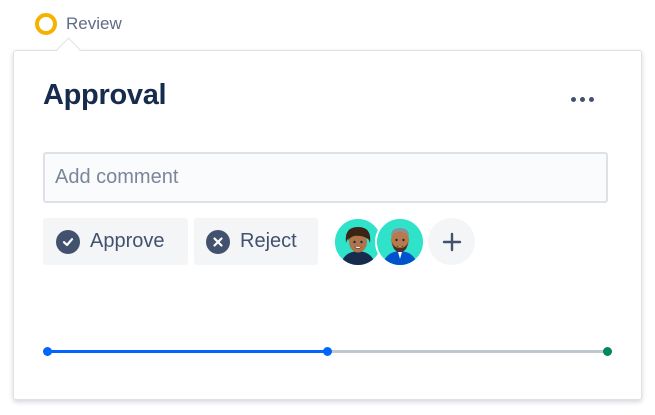 This screenshot has height=415, width=655. What do you see at coordinates (94, 23) in the screenshot?
I see `status-label: Review` at bounding box center [94, 23].